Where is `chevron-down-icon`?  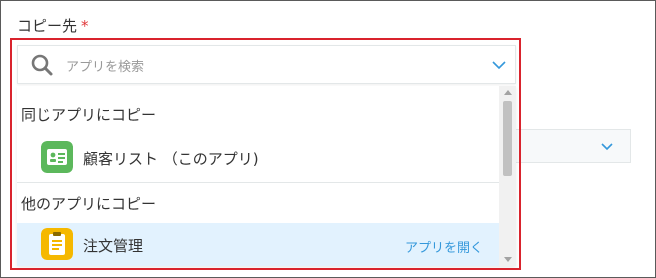
chevron-down-icon is located at coordinates (607, 147).